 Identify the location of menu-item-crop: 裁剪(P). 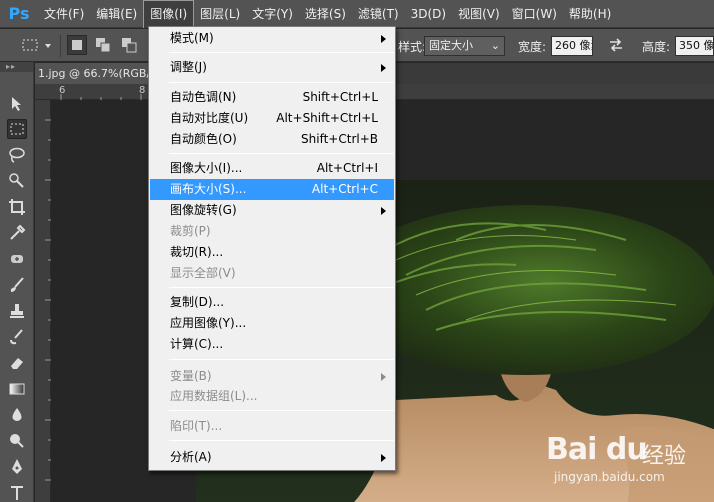
(272, 231).